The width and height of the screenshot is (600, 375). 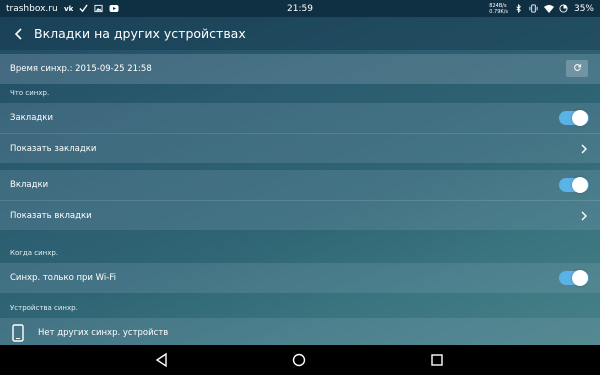 I want to click on bluetooth-icon, so click(x=518, y=8).